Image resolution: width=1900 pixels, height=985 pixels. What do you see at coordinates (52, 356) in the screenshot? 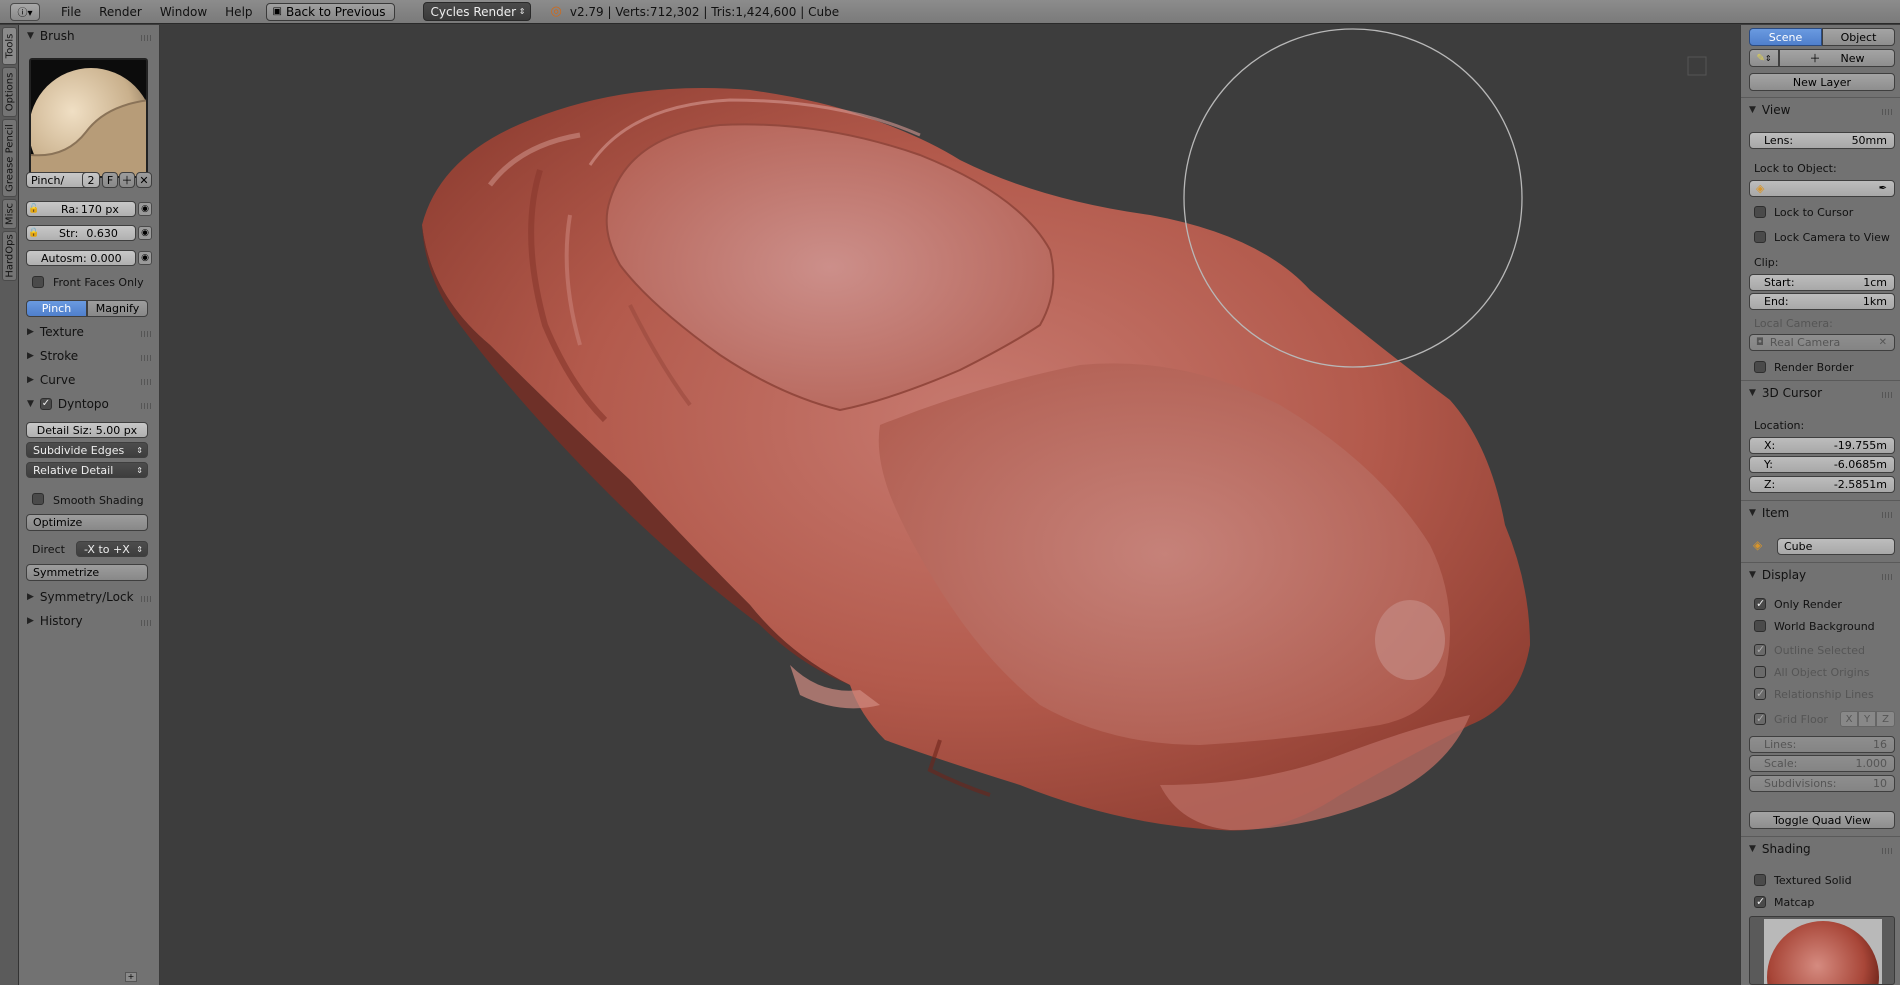
I see `stroke-panel-header: ▶ Stroke` at bounding box center [52, 356].